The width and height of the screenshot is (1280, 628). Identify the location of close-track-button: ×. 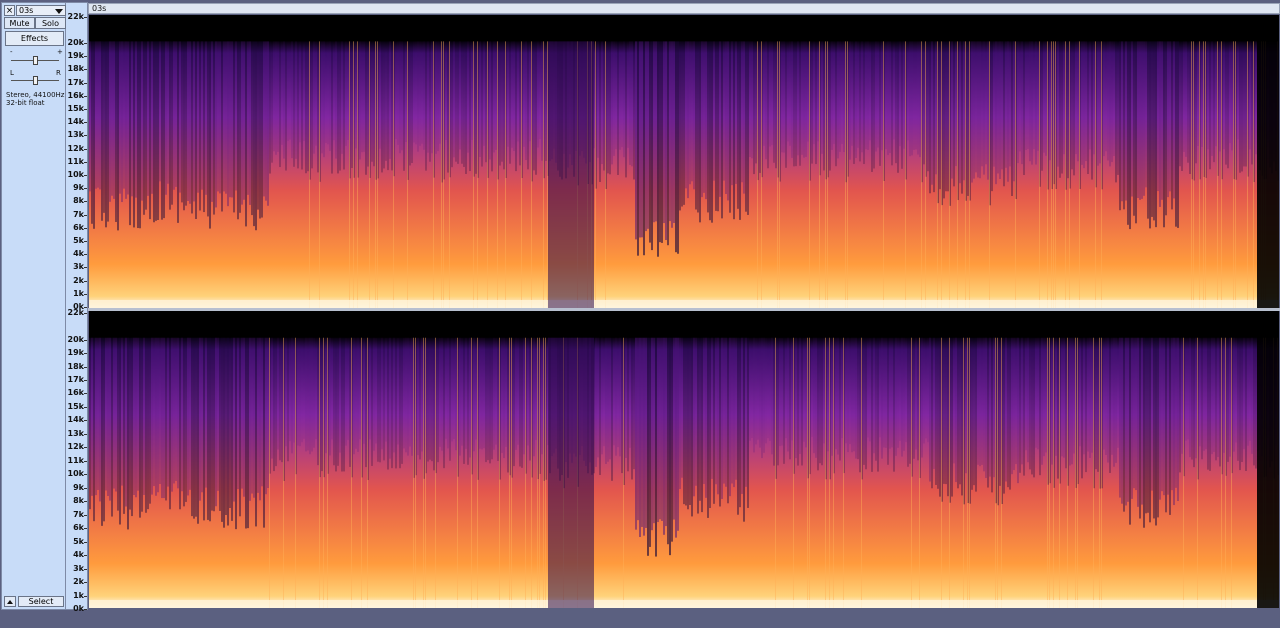
(9, 10).